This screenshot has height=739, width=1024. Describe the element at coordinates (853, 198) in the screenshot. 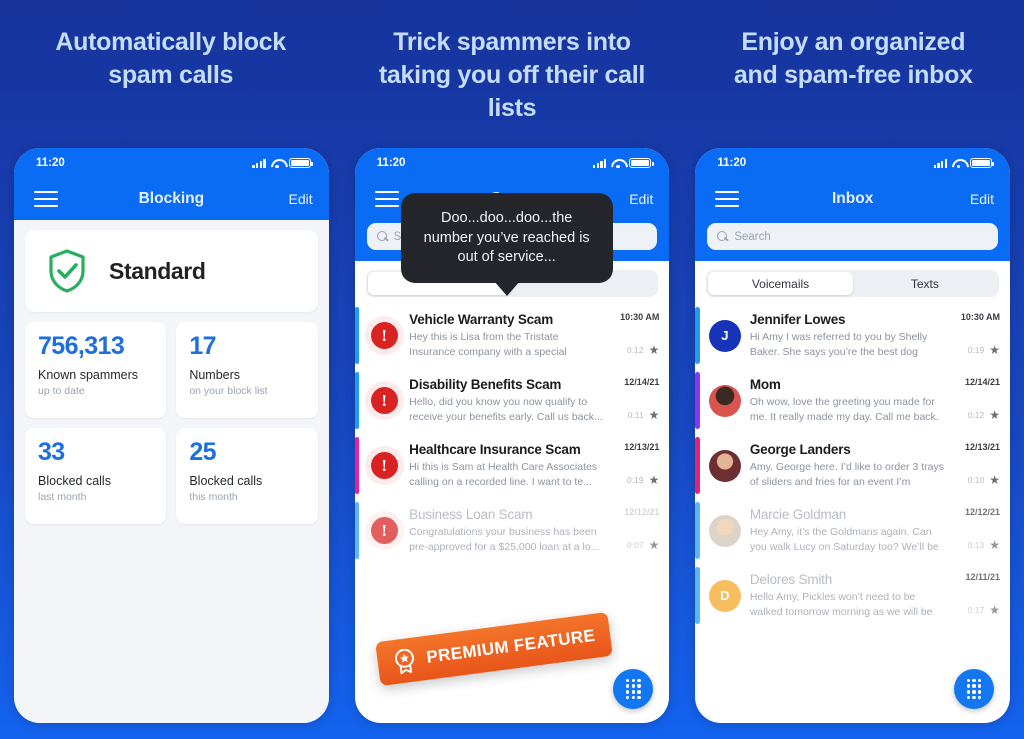

I see `page-title: Inbox` at that location.